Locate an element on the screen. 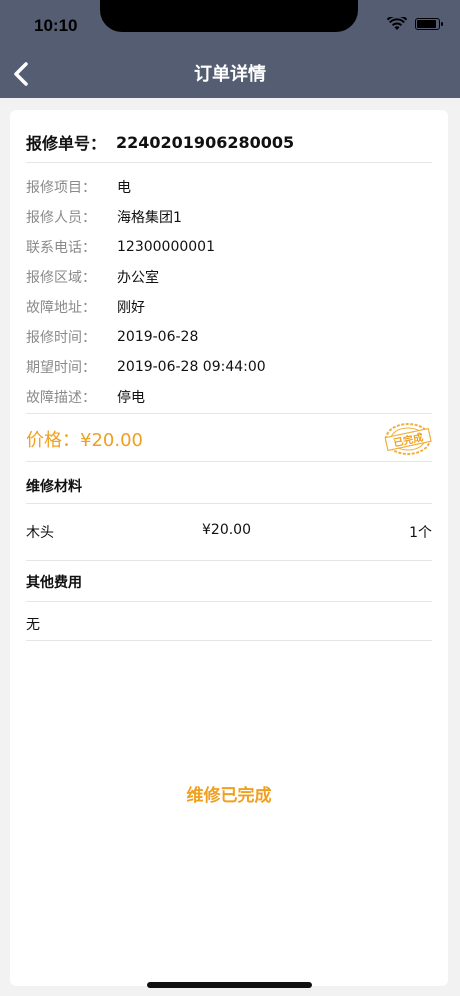  materials-title: 维修材料 is located at coordinates (54, 487).